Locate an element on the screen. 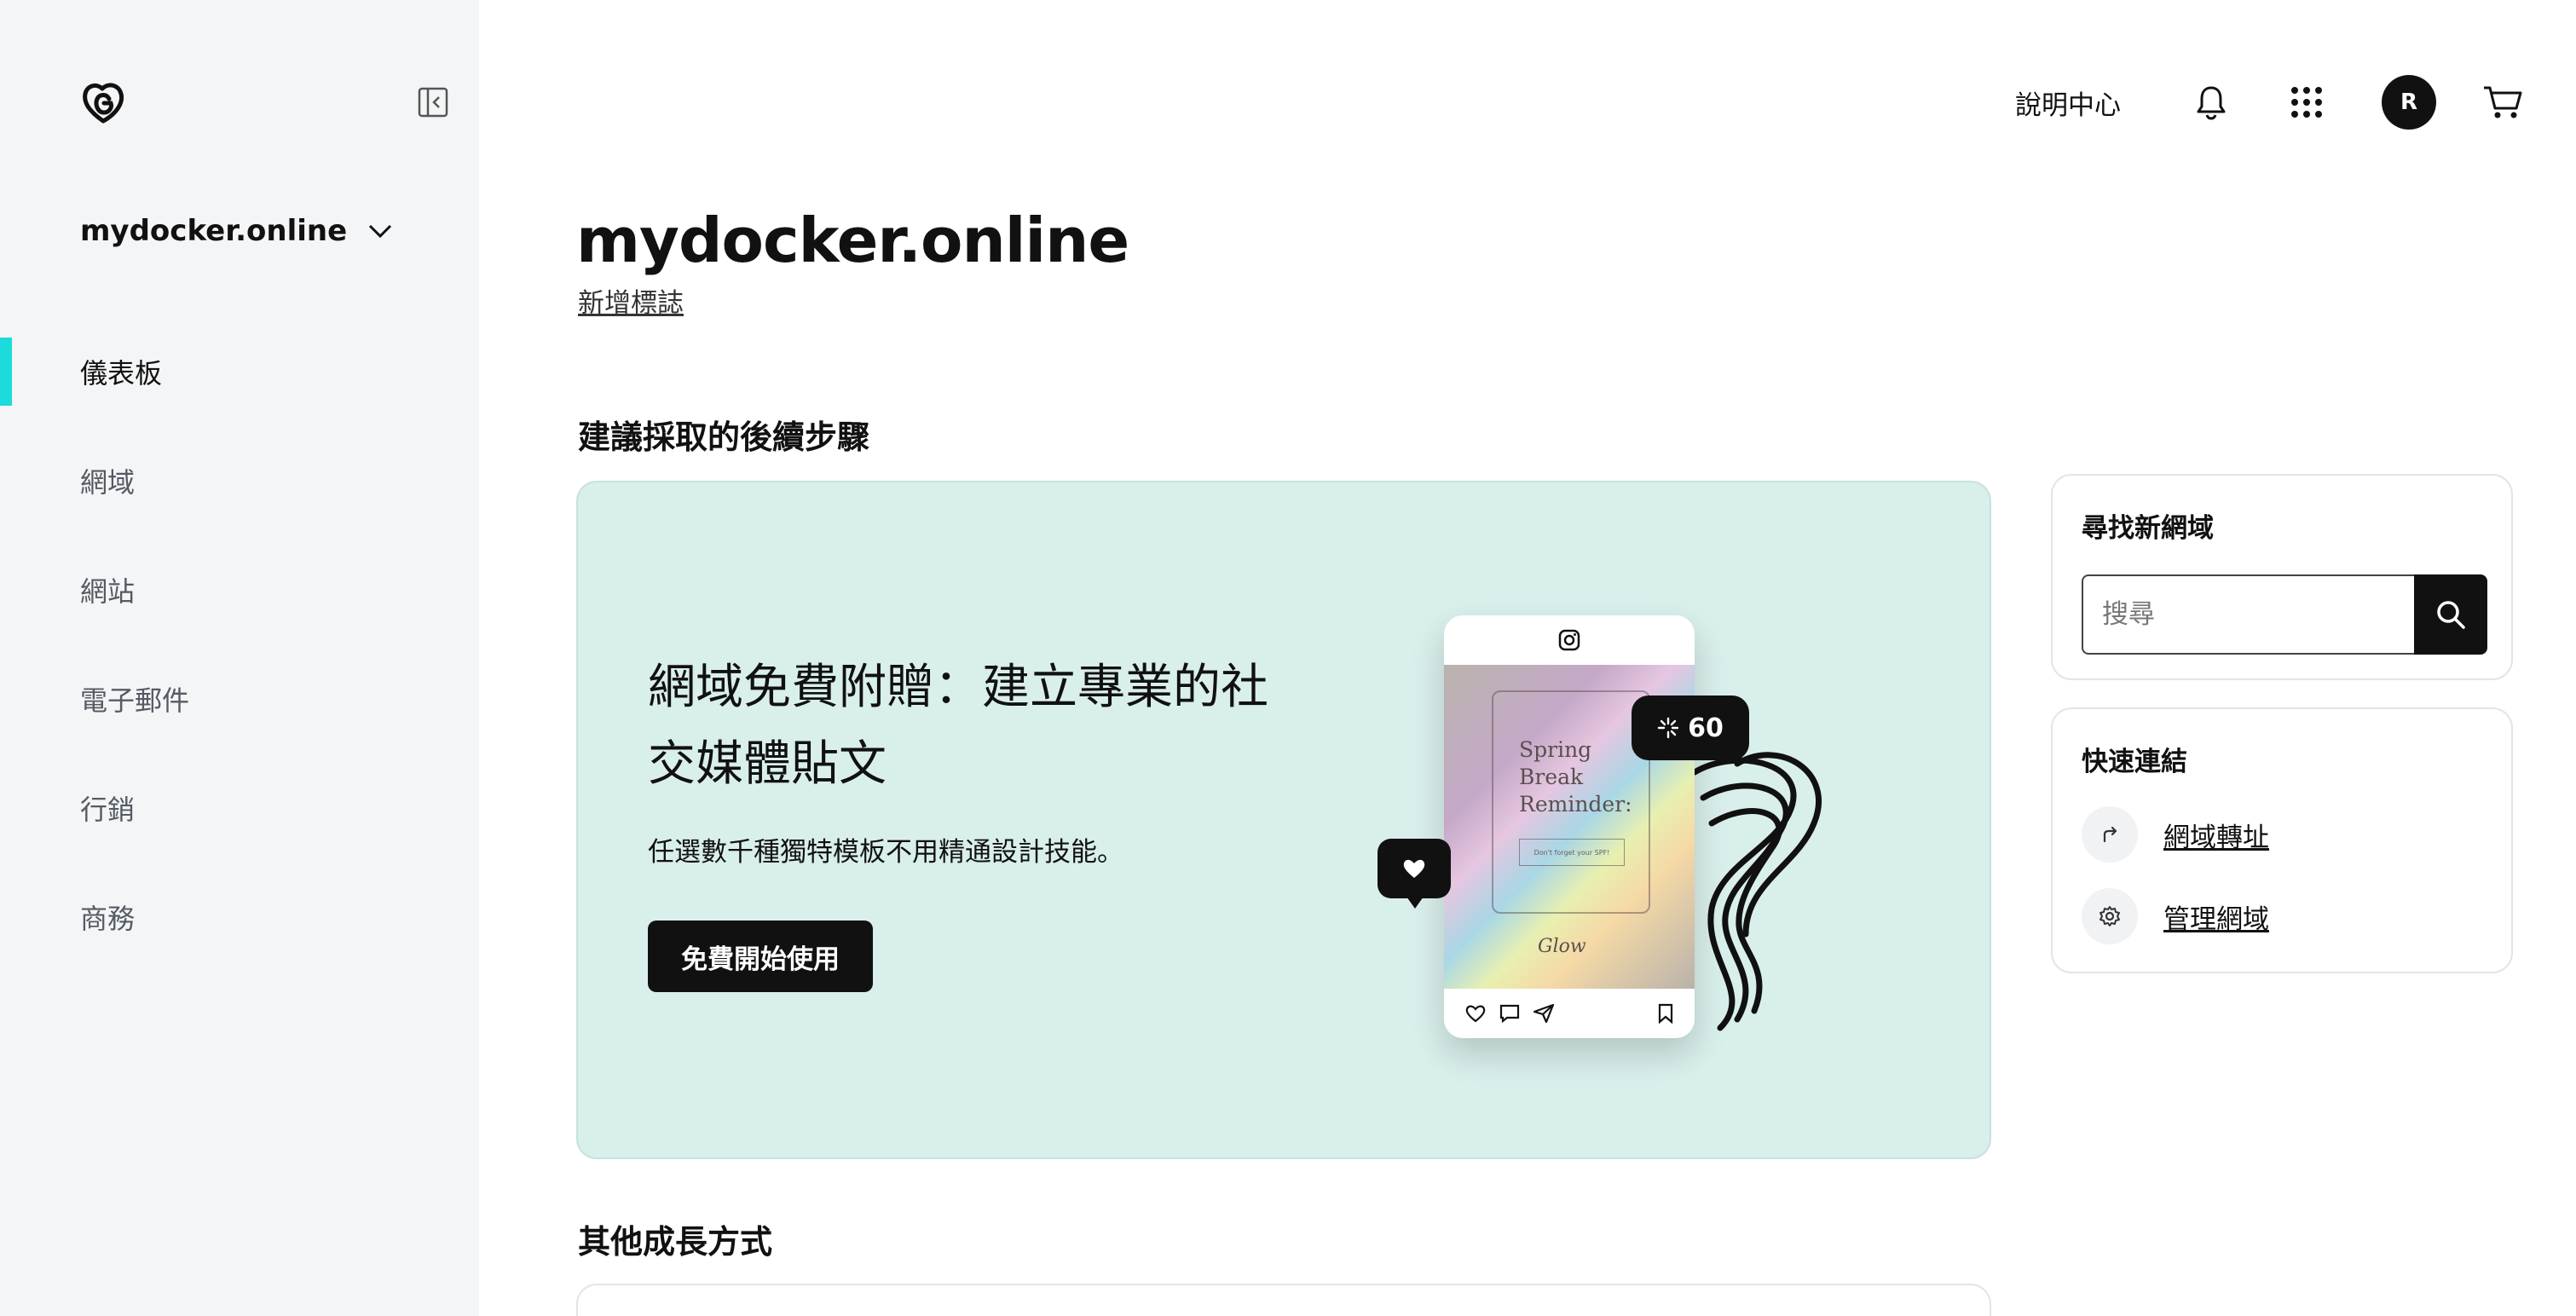  sidebar-item-dashboard: 儀表板 is located at coordinates (239, 372).